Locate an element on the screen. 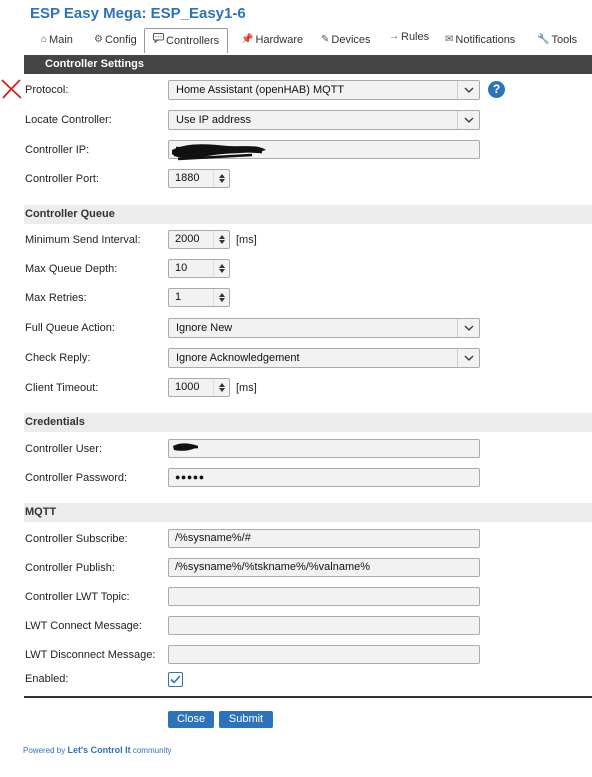 The image size is (592, 777). red-x-annotation-icon is located at coordinates (11, 89).